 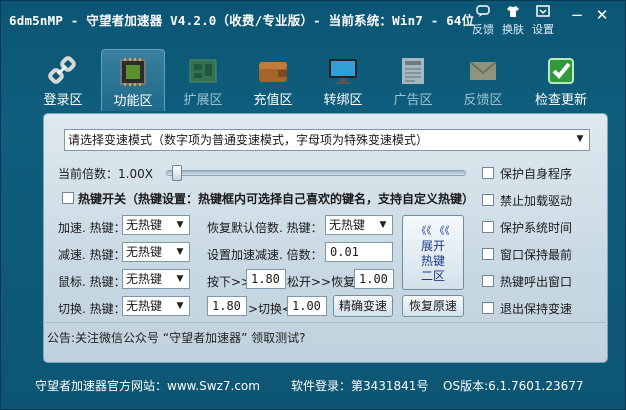 What do you see at coordinates (276, 199) in the screenshot?
I see `hotkey-switch-label: 热键开关（热键设置：热键框内可选择自己喜欢的键名，支持自定义热键）` at bounding box center [276, 199].